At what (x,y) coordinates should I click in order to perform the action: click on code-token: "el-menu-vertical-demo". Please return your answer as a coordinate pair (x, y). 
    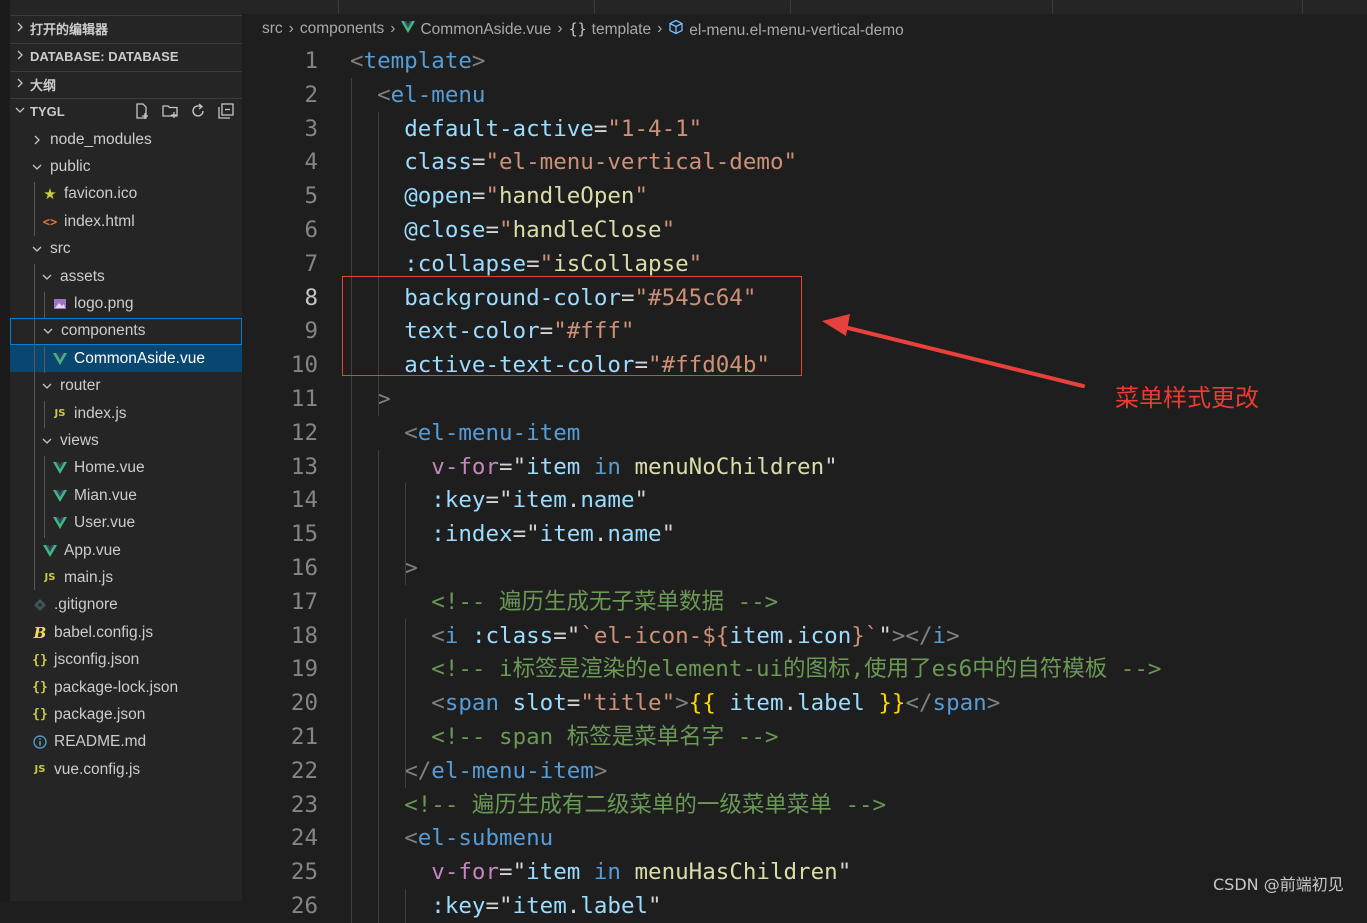
    Looking at the image, I should click on (641, 162).